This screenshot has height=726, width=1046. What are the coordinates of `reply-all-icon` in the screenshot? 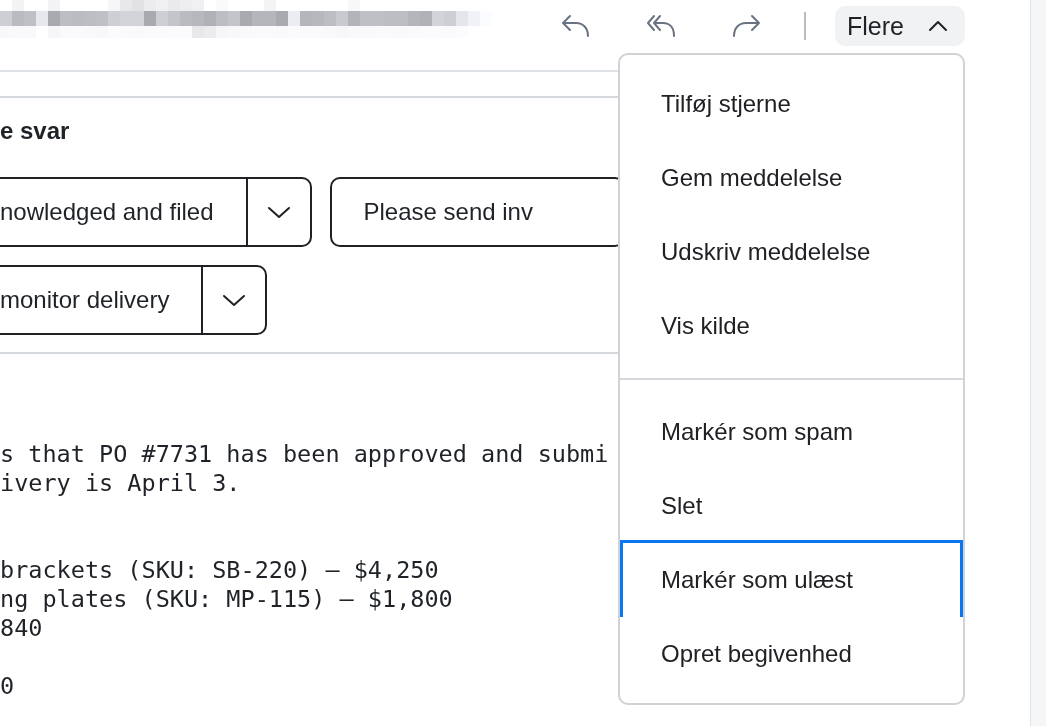 It's located at (661, 26).